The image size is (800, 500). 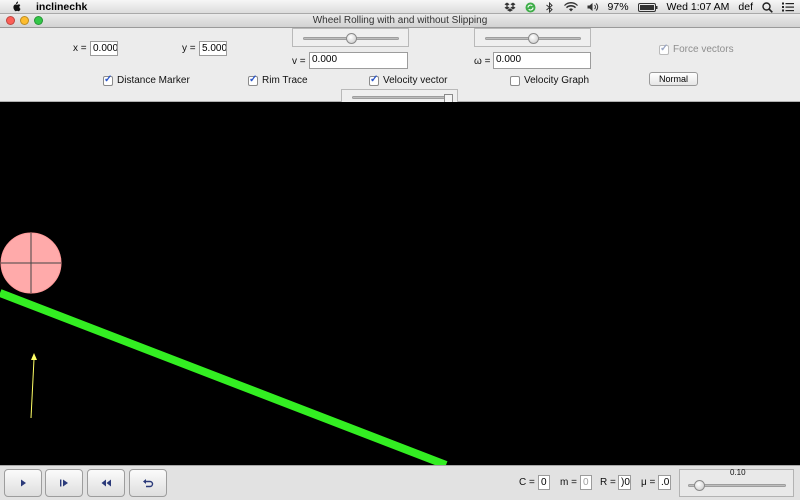 I want to click on menu-bar: inclinechk 97% Wed 1:07 AM def, so click(x=400, y=7).